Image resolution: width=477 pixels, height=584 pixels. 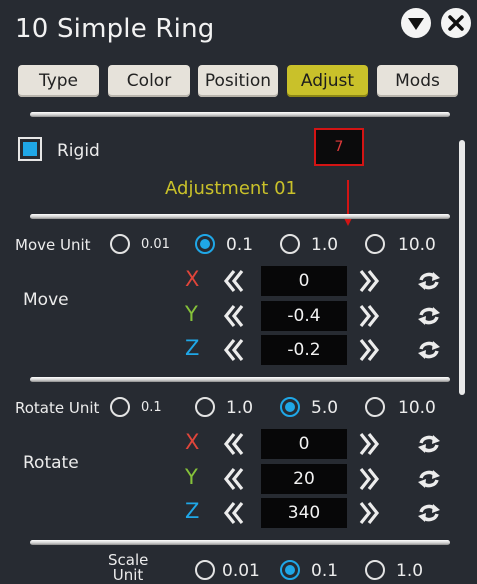 What do you see at coordinates (120, 407) in the screenshot?
I see `rotate-unit-radio-0.1` at bounding box center [120, 407].